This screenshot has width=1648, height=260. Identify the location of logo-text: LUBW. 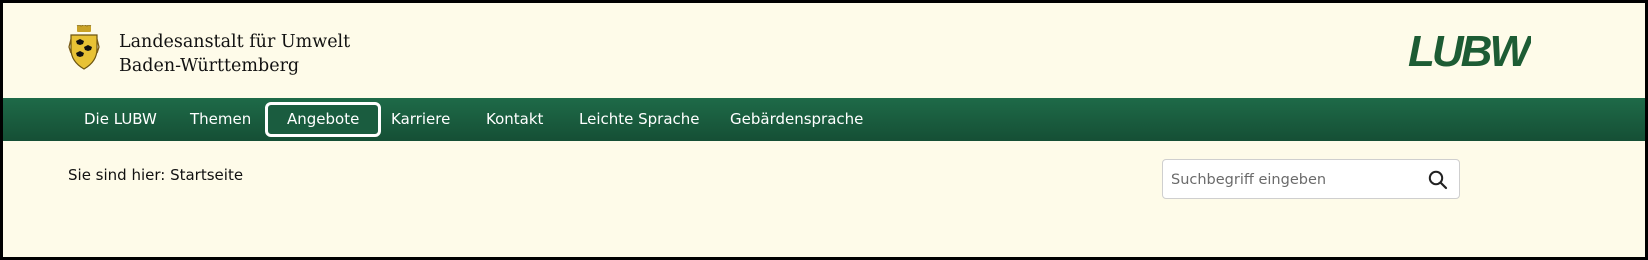
(1469, 49).